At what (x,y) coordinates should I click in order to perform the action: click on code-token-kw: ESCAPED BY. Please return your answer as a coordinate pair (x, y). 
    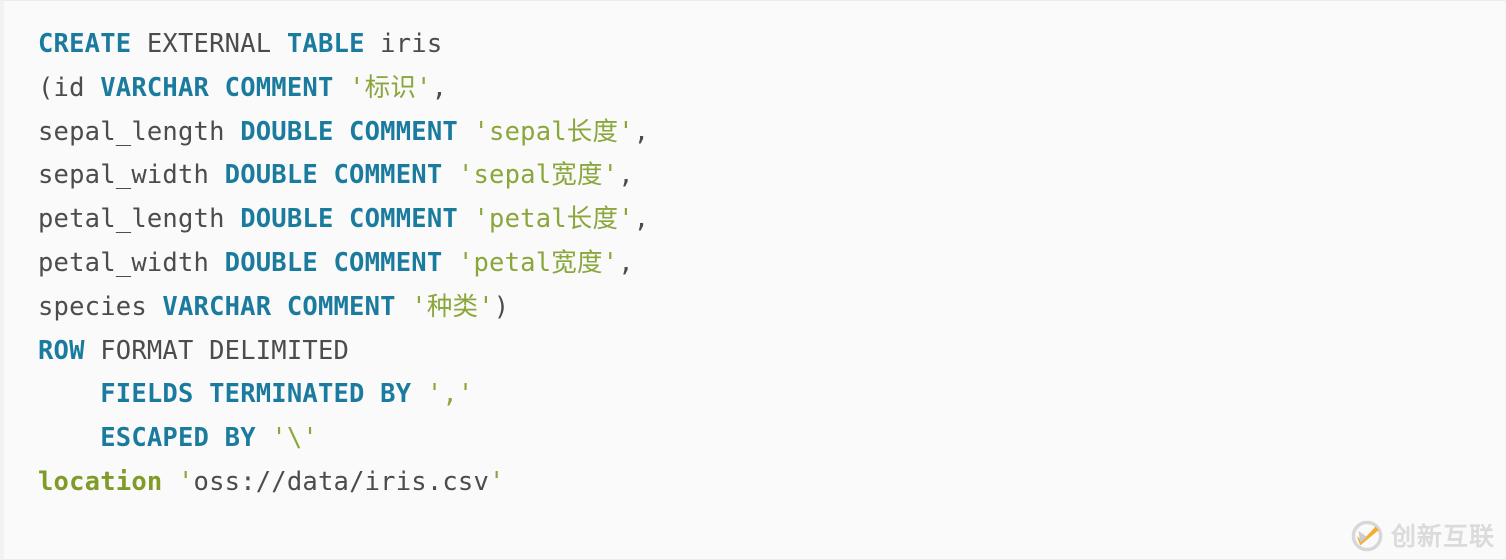
    Looking at the image, I should click on (178, 438).